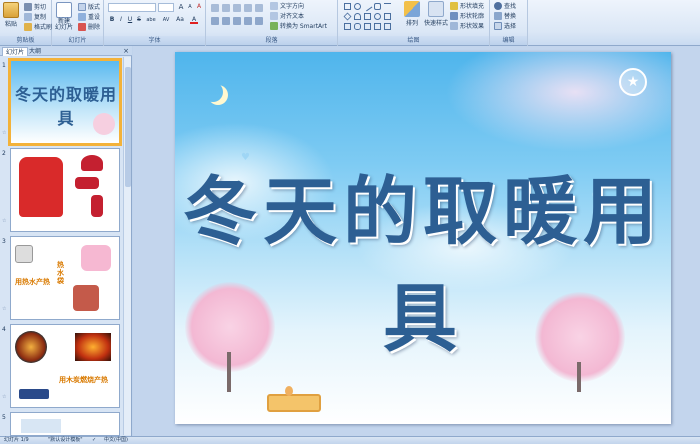  Describe the element at coordinates (31, 347) in the screenshot. I see `charcoal-stove-image` at that location.